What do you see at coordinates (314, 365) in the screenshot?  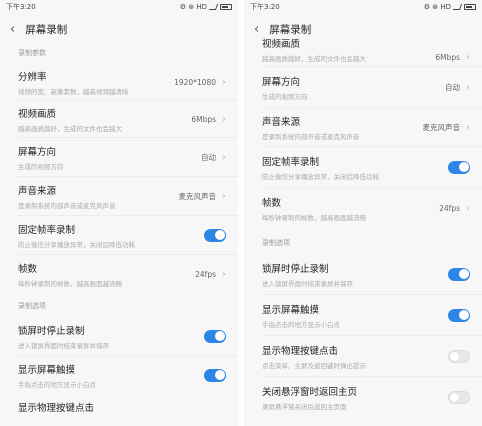 I see `setting-subtitle: 点击菜单、主屏及返回键时弹出提示` at bounding box center [314, 365].